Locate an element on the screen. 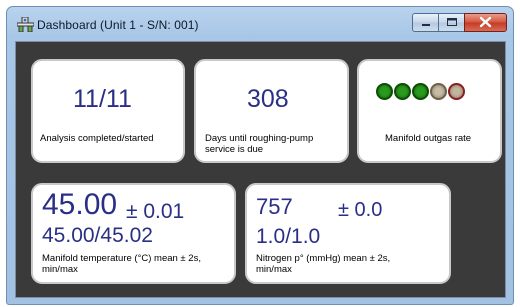 The width and height of the screenshot is (520, 307). analysis-card: 11/11 Analysis completed/started is located at coordinates (108, 111).